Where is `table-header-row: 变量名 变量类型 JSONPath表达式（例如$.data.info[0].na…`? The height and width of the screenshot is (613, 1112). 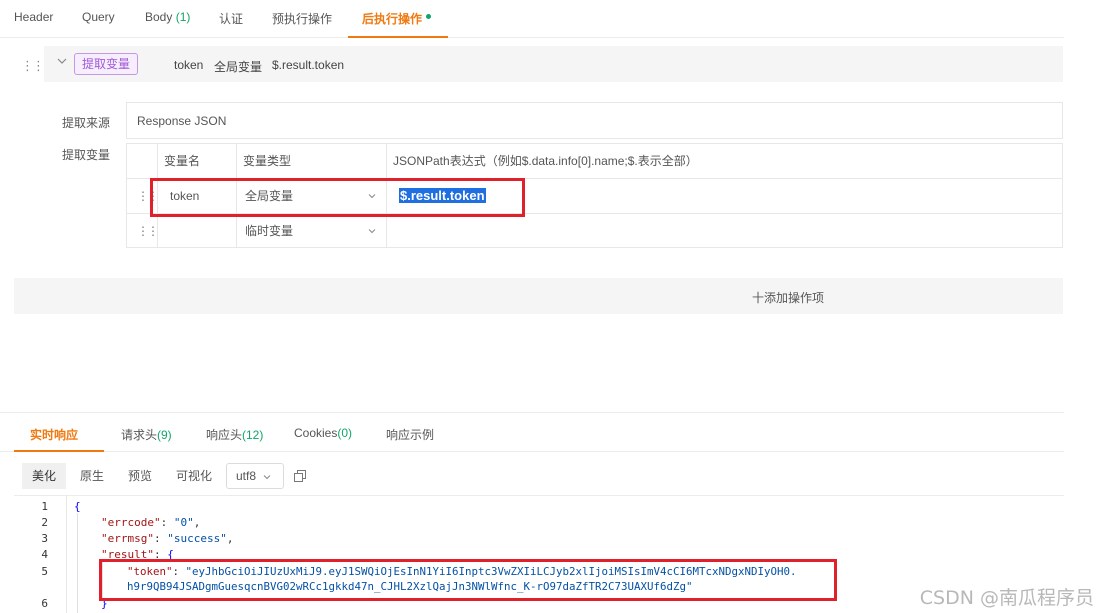
table-header-row: 变量名 变量类型 JSONPath表达式（例如$.data.info[0].na… is located at coordinates (594, 161).